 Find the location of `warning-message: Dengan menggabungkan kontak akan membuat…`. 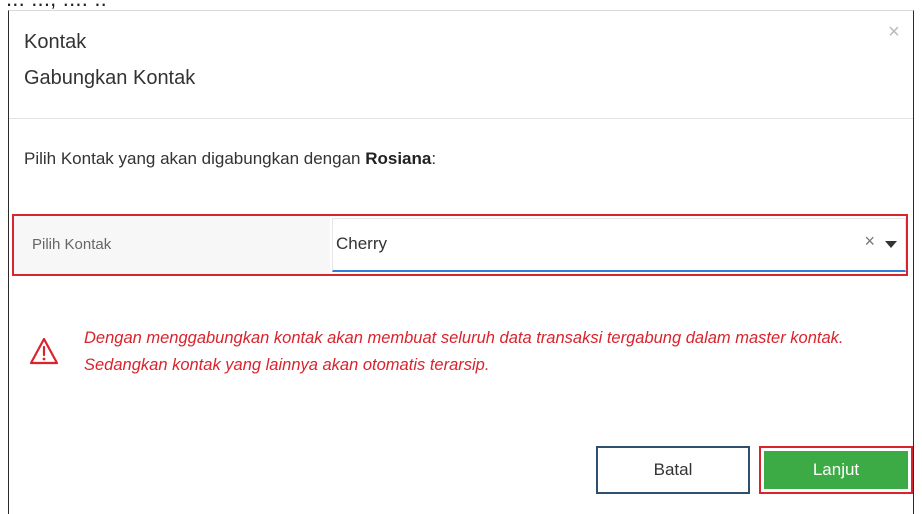

warning-message: Dengan menggabungkan kontak akan membuat… is located at coordinates (464, 351).